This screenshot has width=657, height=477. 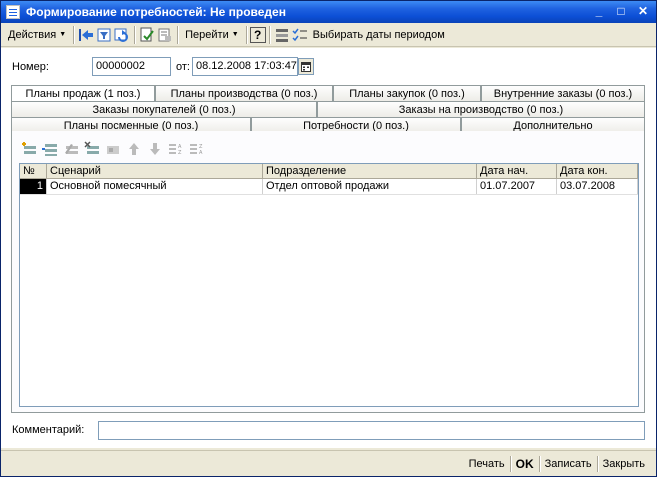 What do you see at coordinates (597, 171) in the screenshot?
I see `column-header-end-date: Дата кон.` at bounding box center [597, 171].